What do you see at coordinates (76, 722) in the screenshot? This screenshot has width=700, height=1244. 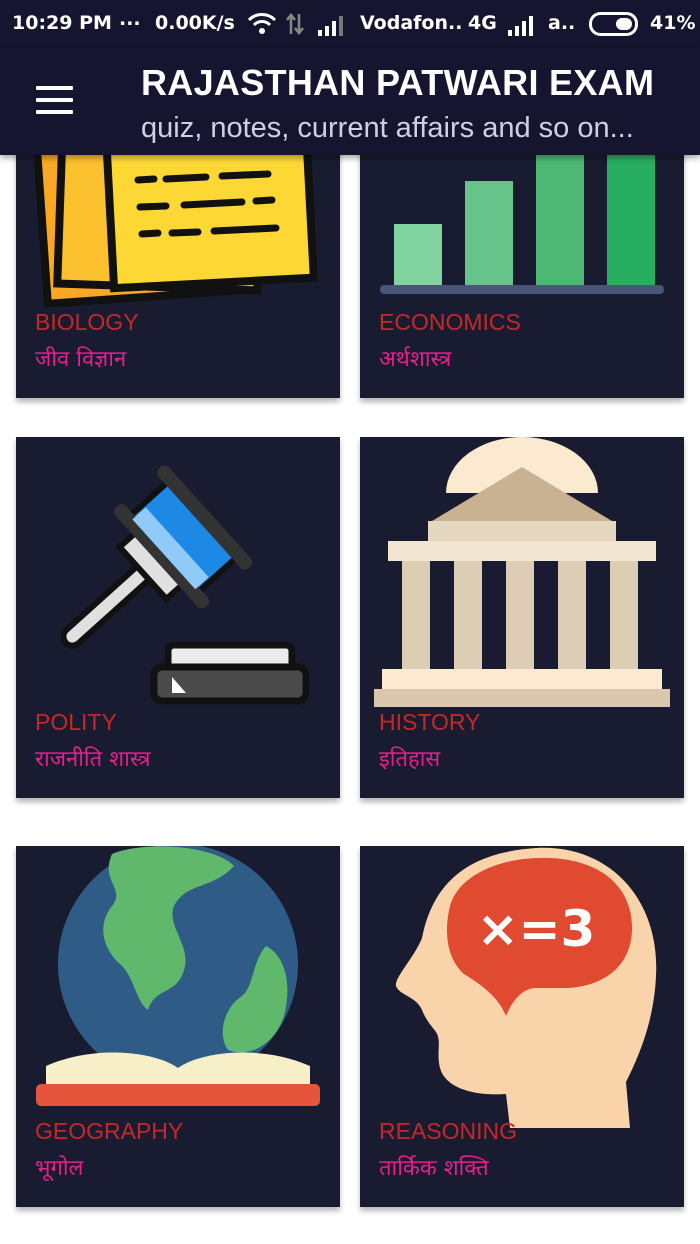 I see `subject-name-en: POLITY` at bounding box center [76, 722].